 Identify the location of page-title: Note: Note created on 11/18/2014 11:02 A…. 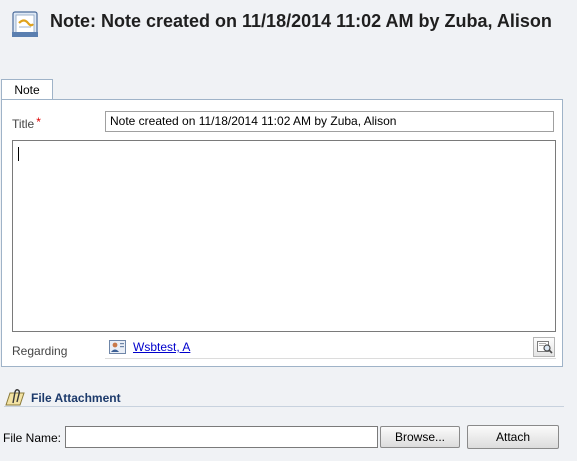
(301, 21).